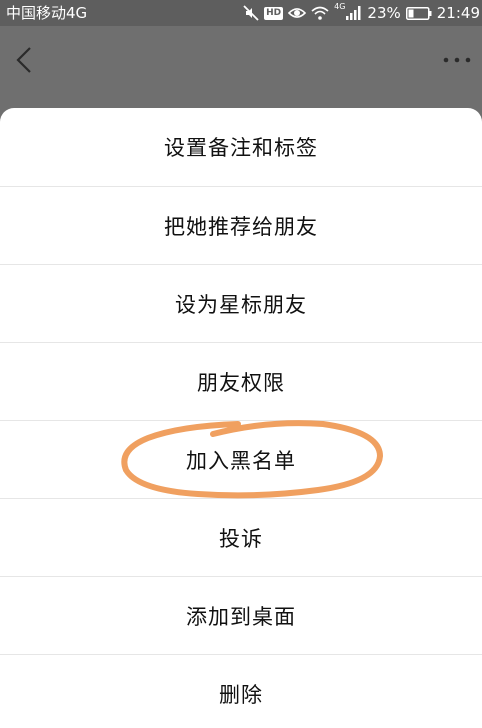 Image resolution: width=482 pixels, height=728 pixels. What do you see at coordinates (251, 13) in the screenshot?
I see `mute-icon` at bounding box center [251, 13].